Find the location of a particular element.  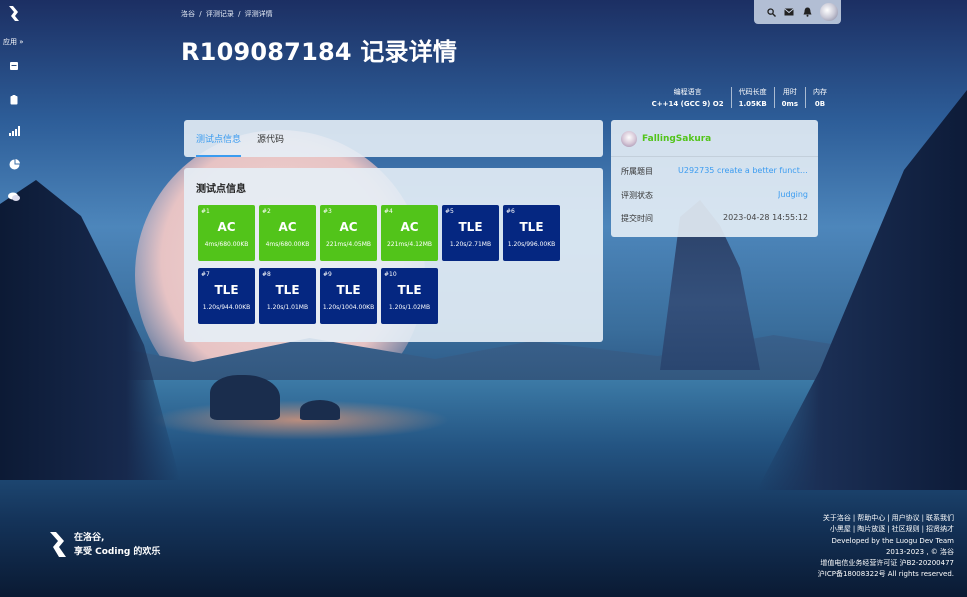

user-avatar is located at coordinates (829, 12).